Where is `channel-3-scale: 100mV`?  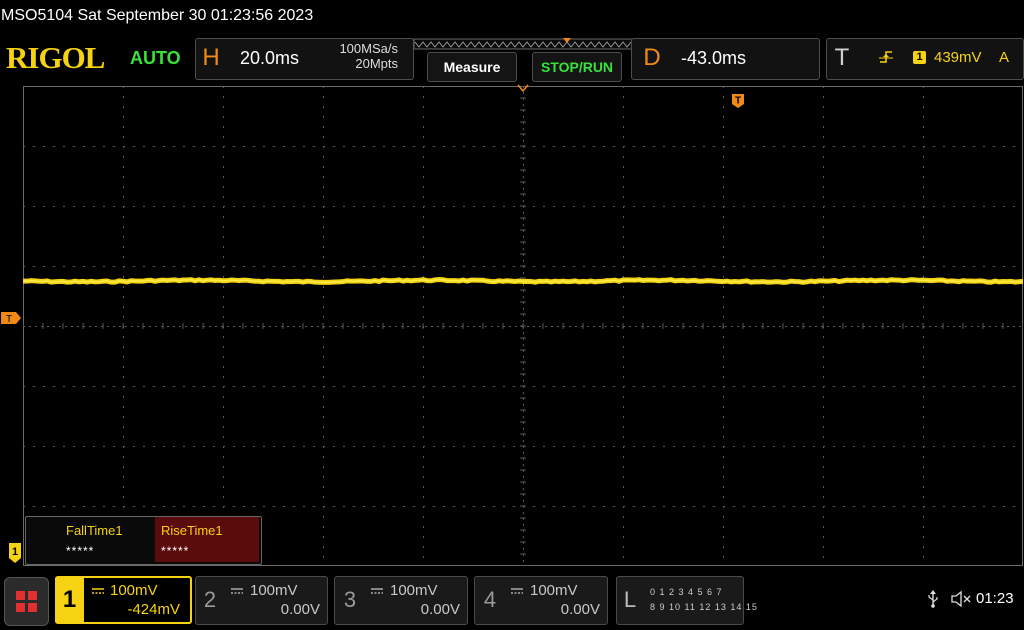
channel-3-scale: 100mV is located at coordinates (414, 590).